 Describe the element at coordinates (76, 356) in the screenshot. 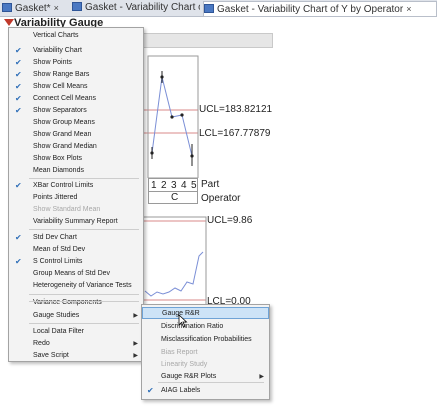

I see `menu-item: Save Script ▶` at that location.